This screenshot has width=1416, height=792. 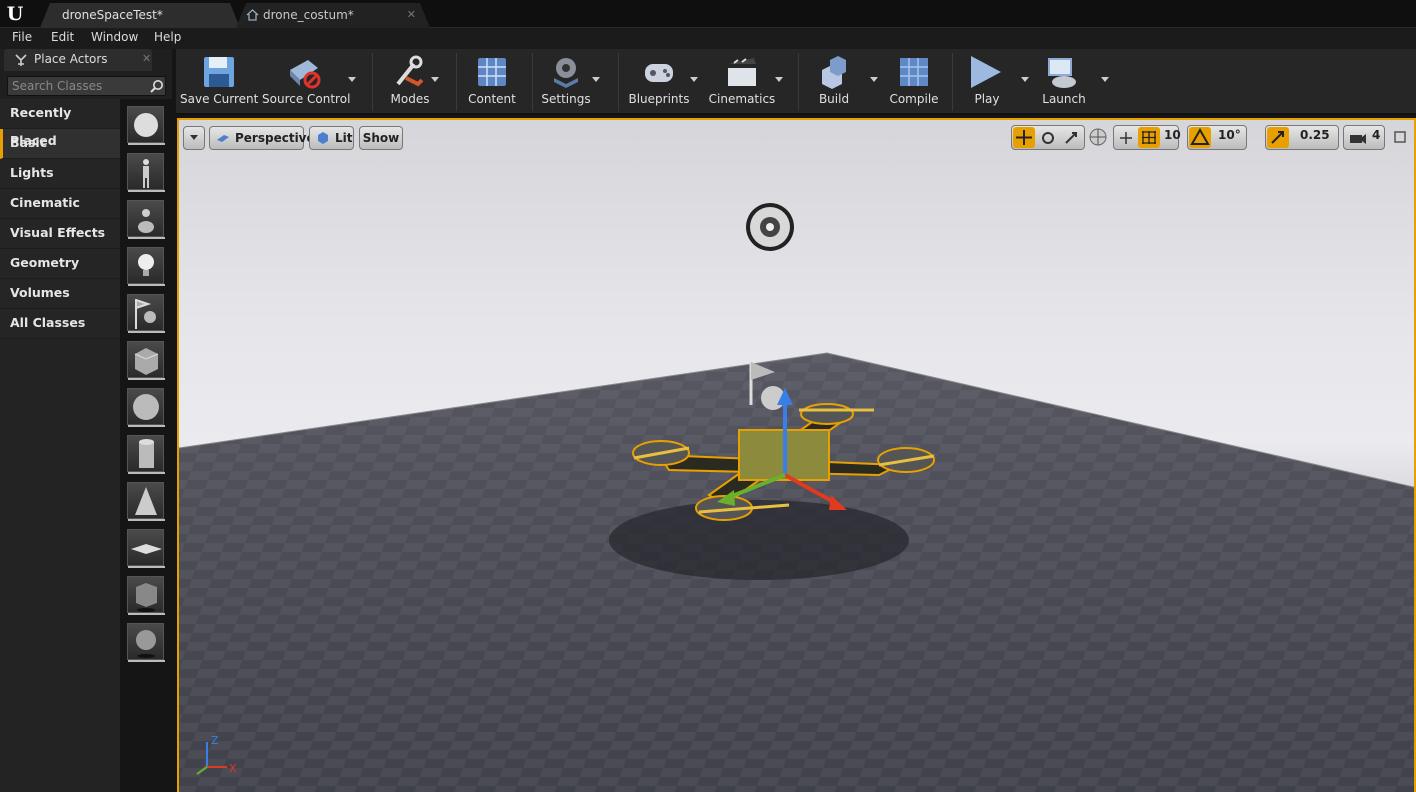 I want to click on category-recently-placed: Recently Placed, so click(x=60, y=123).